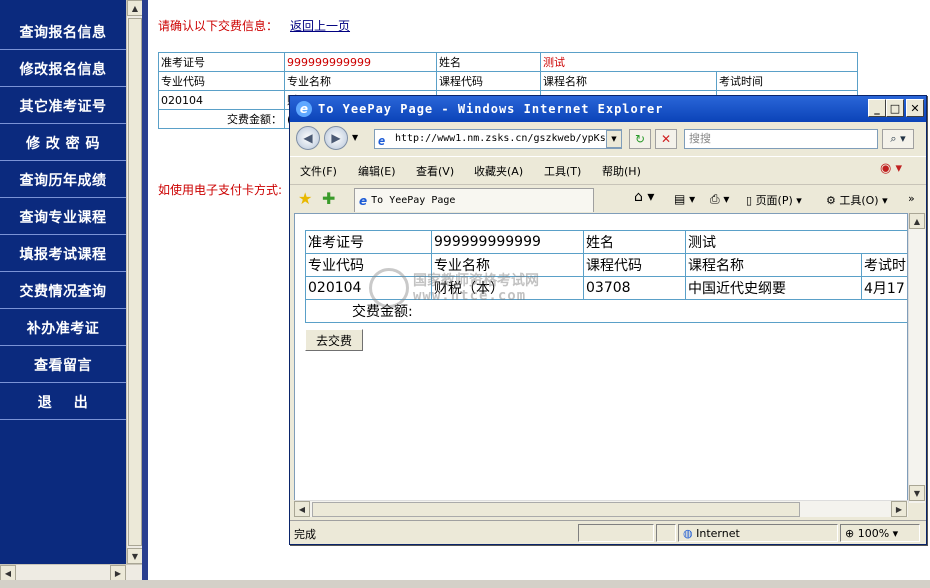 Image resolution: width=930 pixels, height=588 pixels. What do you see at coordinates (305, 198) in the screenshot?
I see `favorites-star-icon: ★` at bounding box center [305, 198].